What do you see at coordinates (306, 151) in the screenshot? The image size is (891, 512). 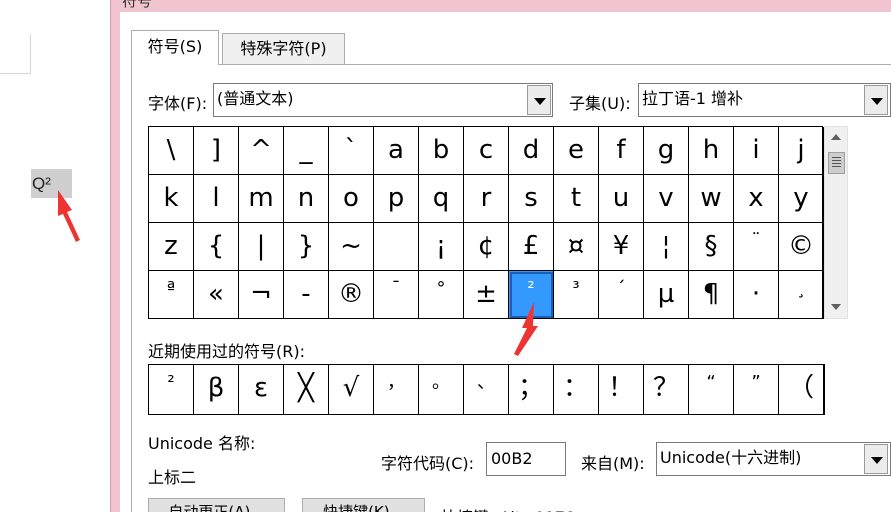 I see `symbol-cell: _` at bounding box center [306, 151].